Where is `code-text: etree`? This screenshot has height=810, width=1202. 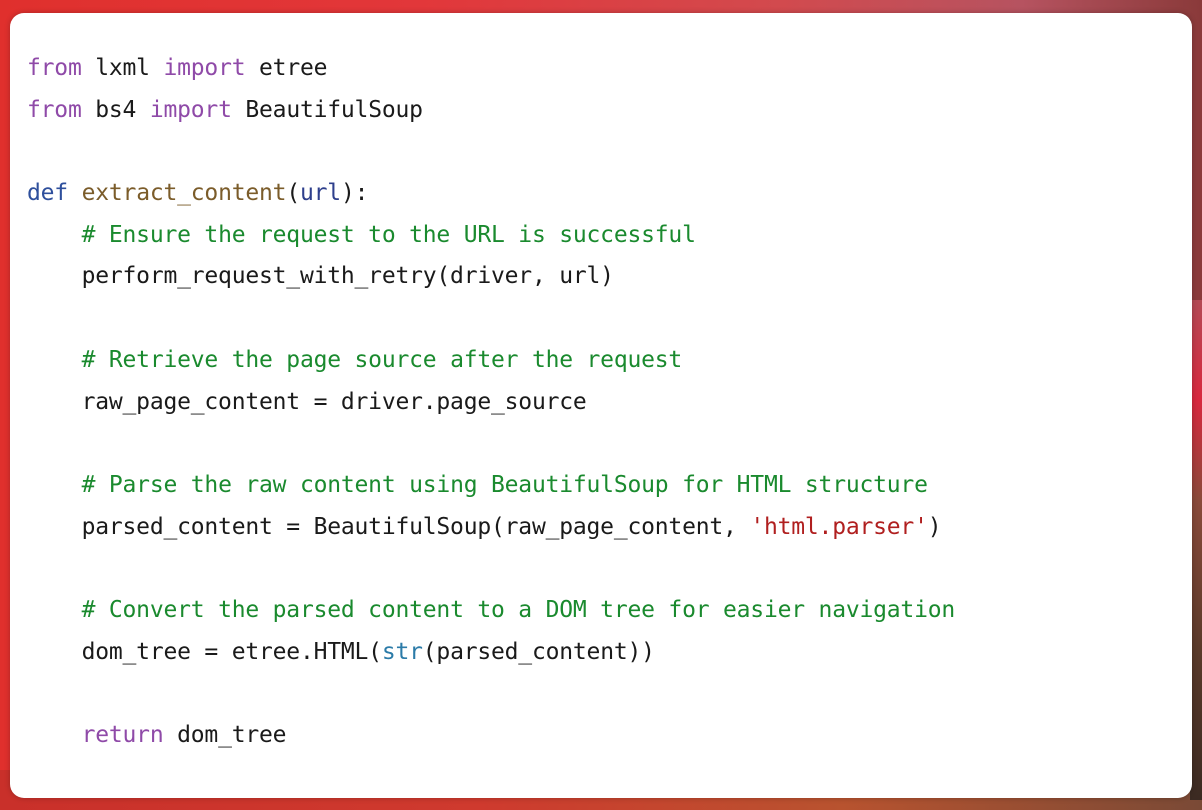 code-text: etree is located at coordinates (286, 68).